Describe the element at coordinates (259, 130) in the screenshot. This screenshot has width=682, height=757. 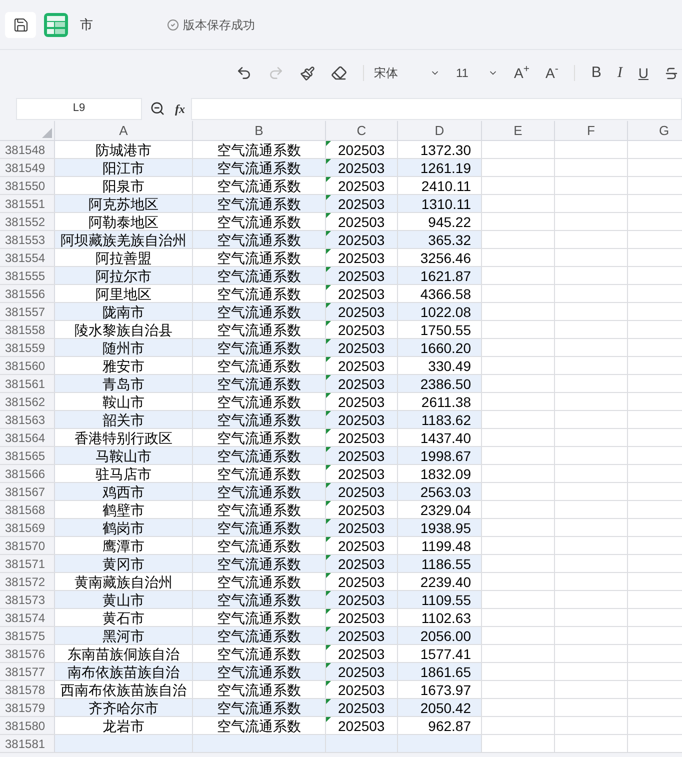
I see `column-header: B` at that location.